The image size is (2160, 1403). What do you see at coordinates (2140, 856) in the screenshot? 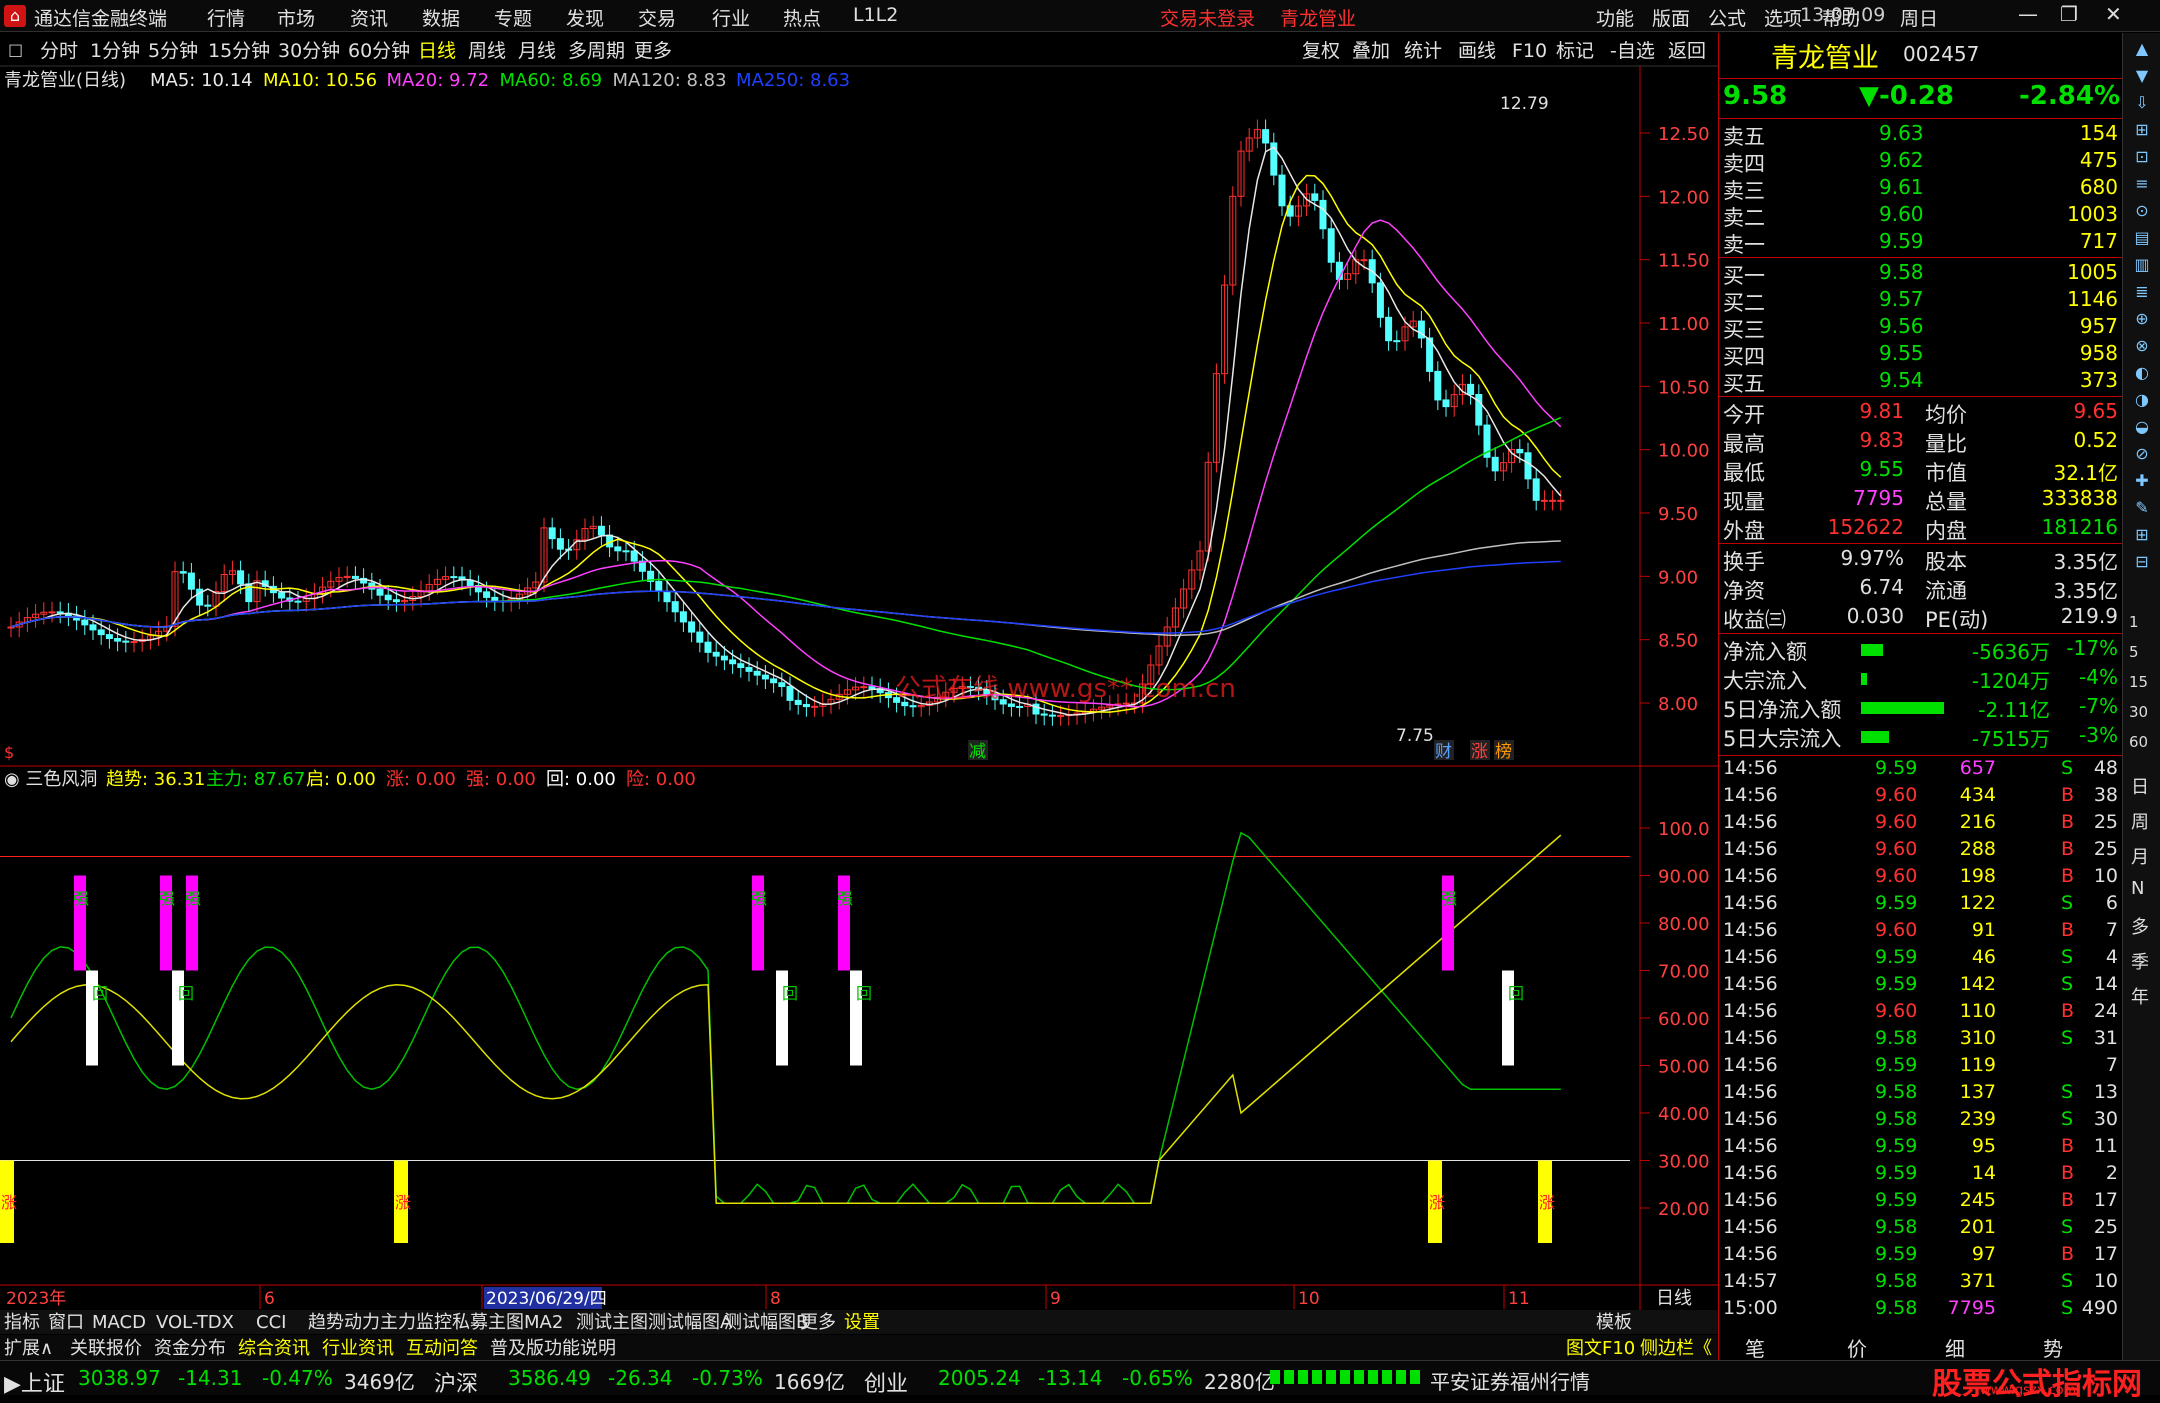
I see `side-cycle-2: 月` at bounding box center [2140, 856].